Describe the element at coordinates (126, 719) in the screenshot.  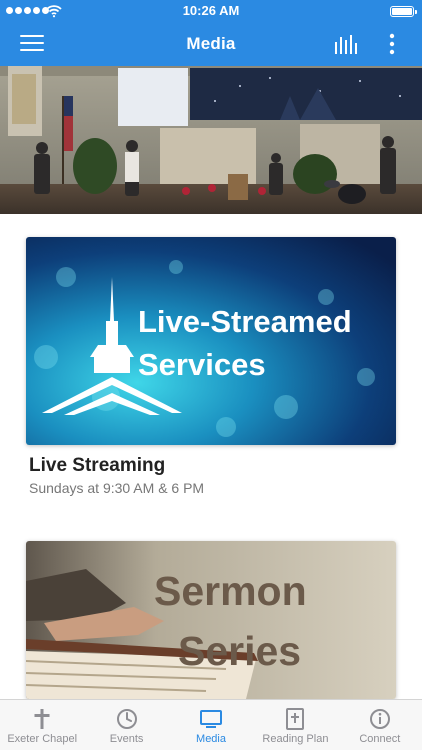
I see `clock-icon` at that location.